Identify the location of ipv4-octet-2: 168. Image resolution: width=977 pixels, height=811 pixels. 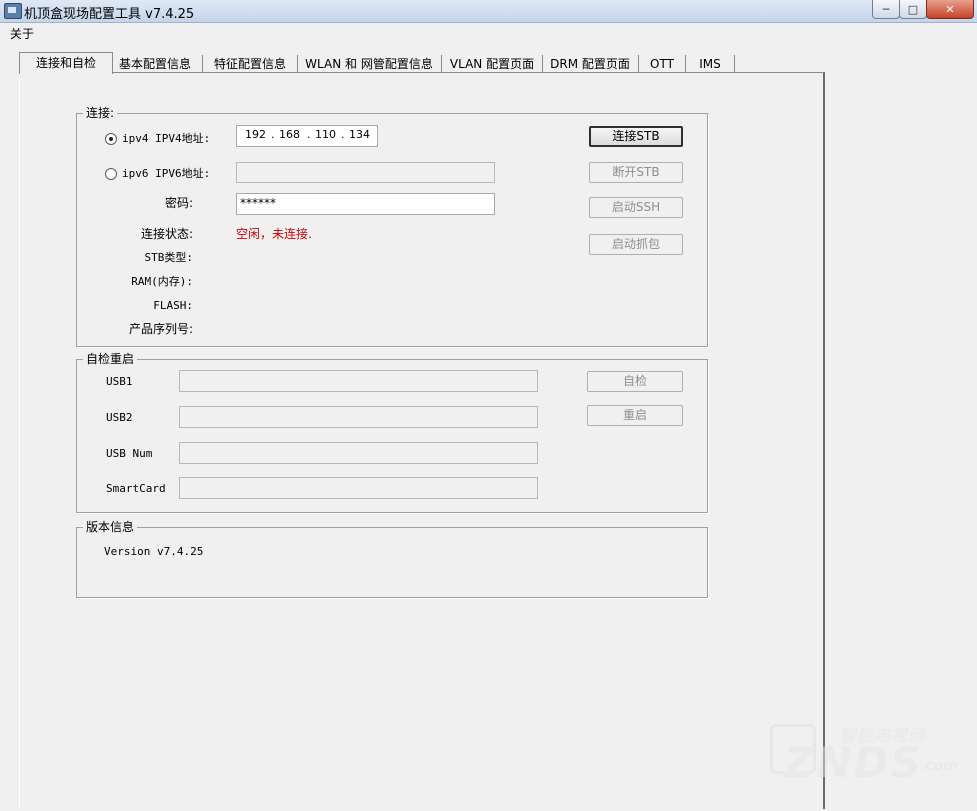
(289, 134).